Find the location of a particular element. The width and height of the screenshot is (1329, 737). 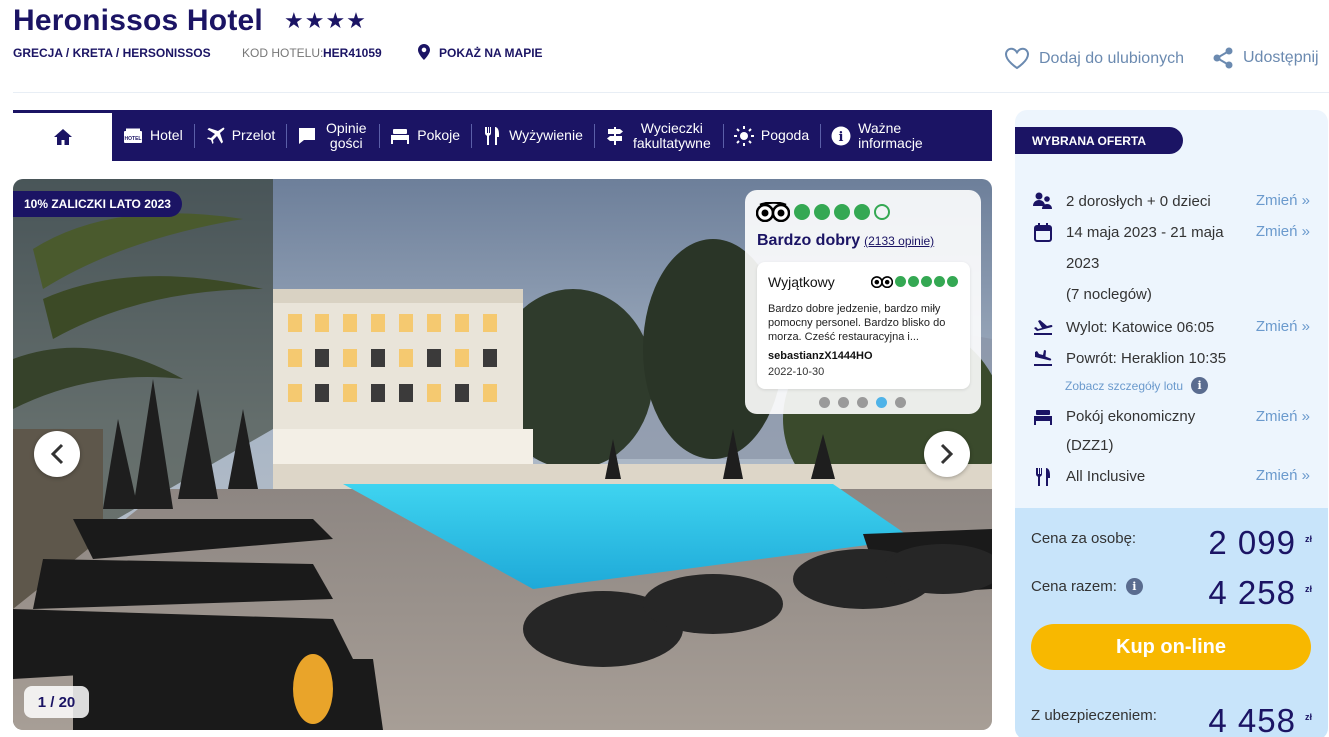

map-pin-icon is located at coordinates (424, 52).